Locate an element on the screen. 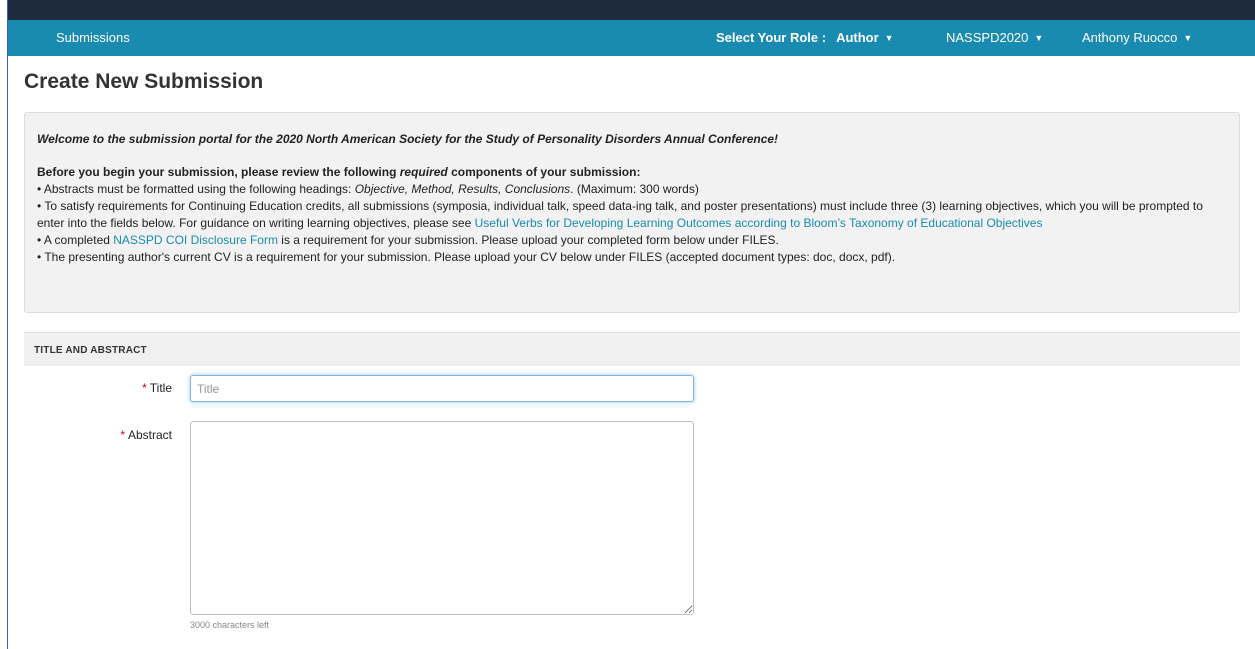 This screenshot has height=649, width=1255. role-label: Select Your Role : is located at coordinates (771, 37).